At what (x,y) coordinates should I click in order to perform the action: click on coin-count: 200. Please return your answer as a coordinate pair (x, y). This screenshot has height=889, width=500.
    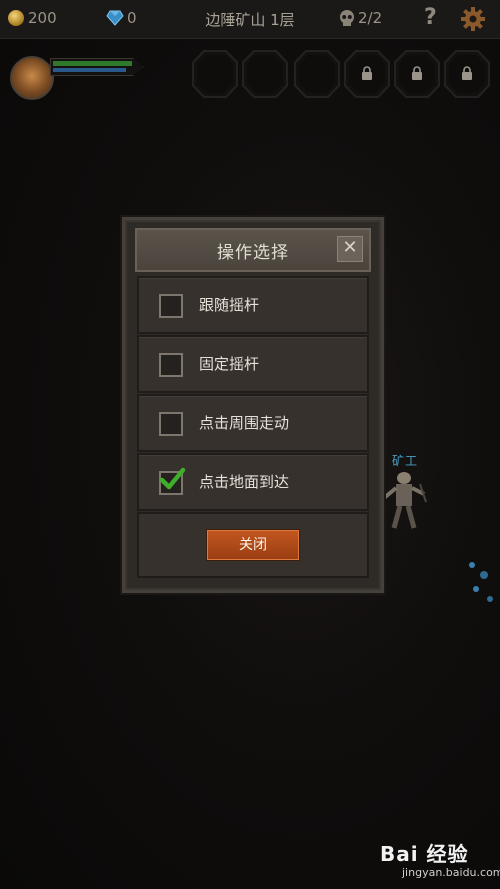
    Looking at the image, I should click on (42, 18).